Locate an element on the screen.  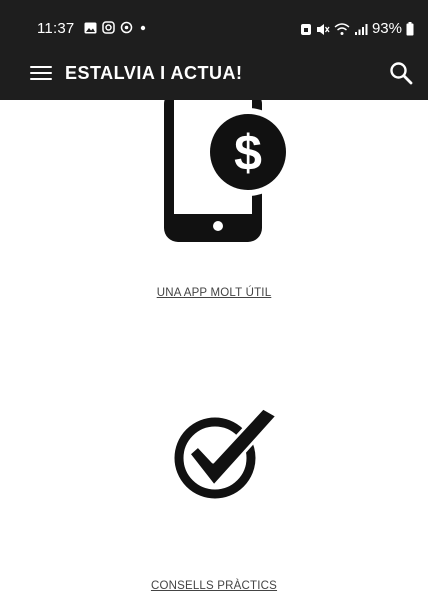
signal-icon is located at coordinates (361, 29).